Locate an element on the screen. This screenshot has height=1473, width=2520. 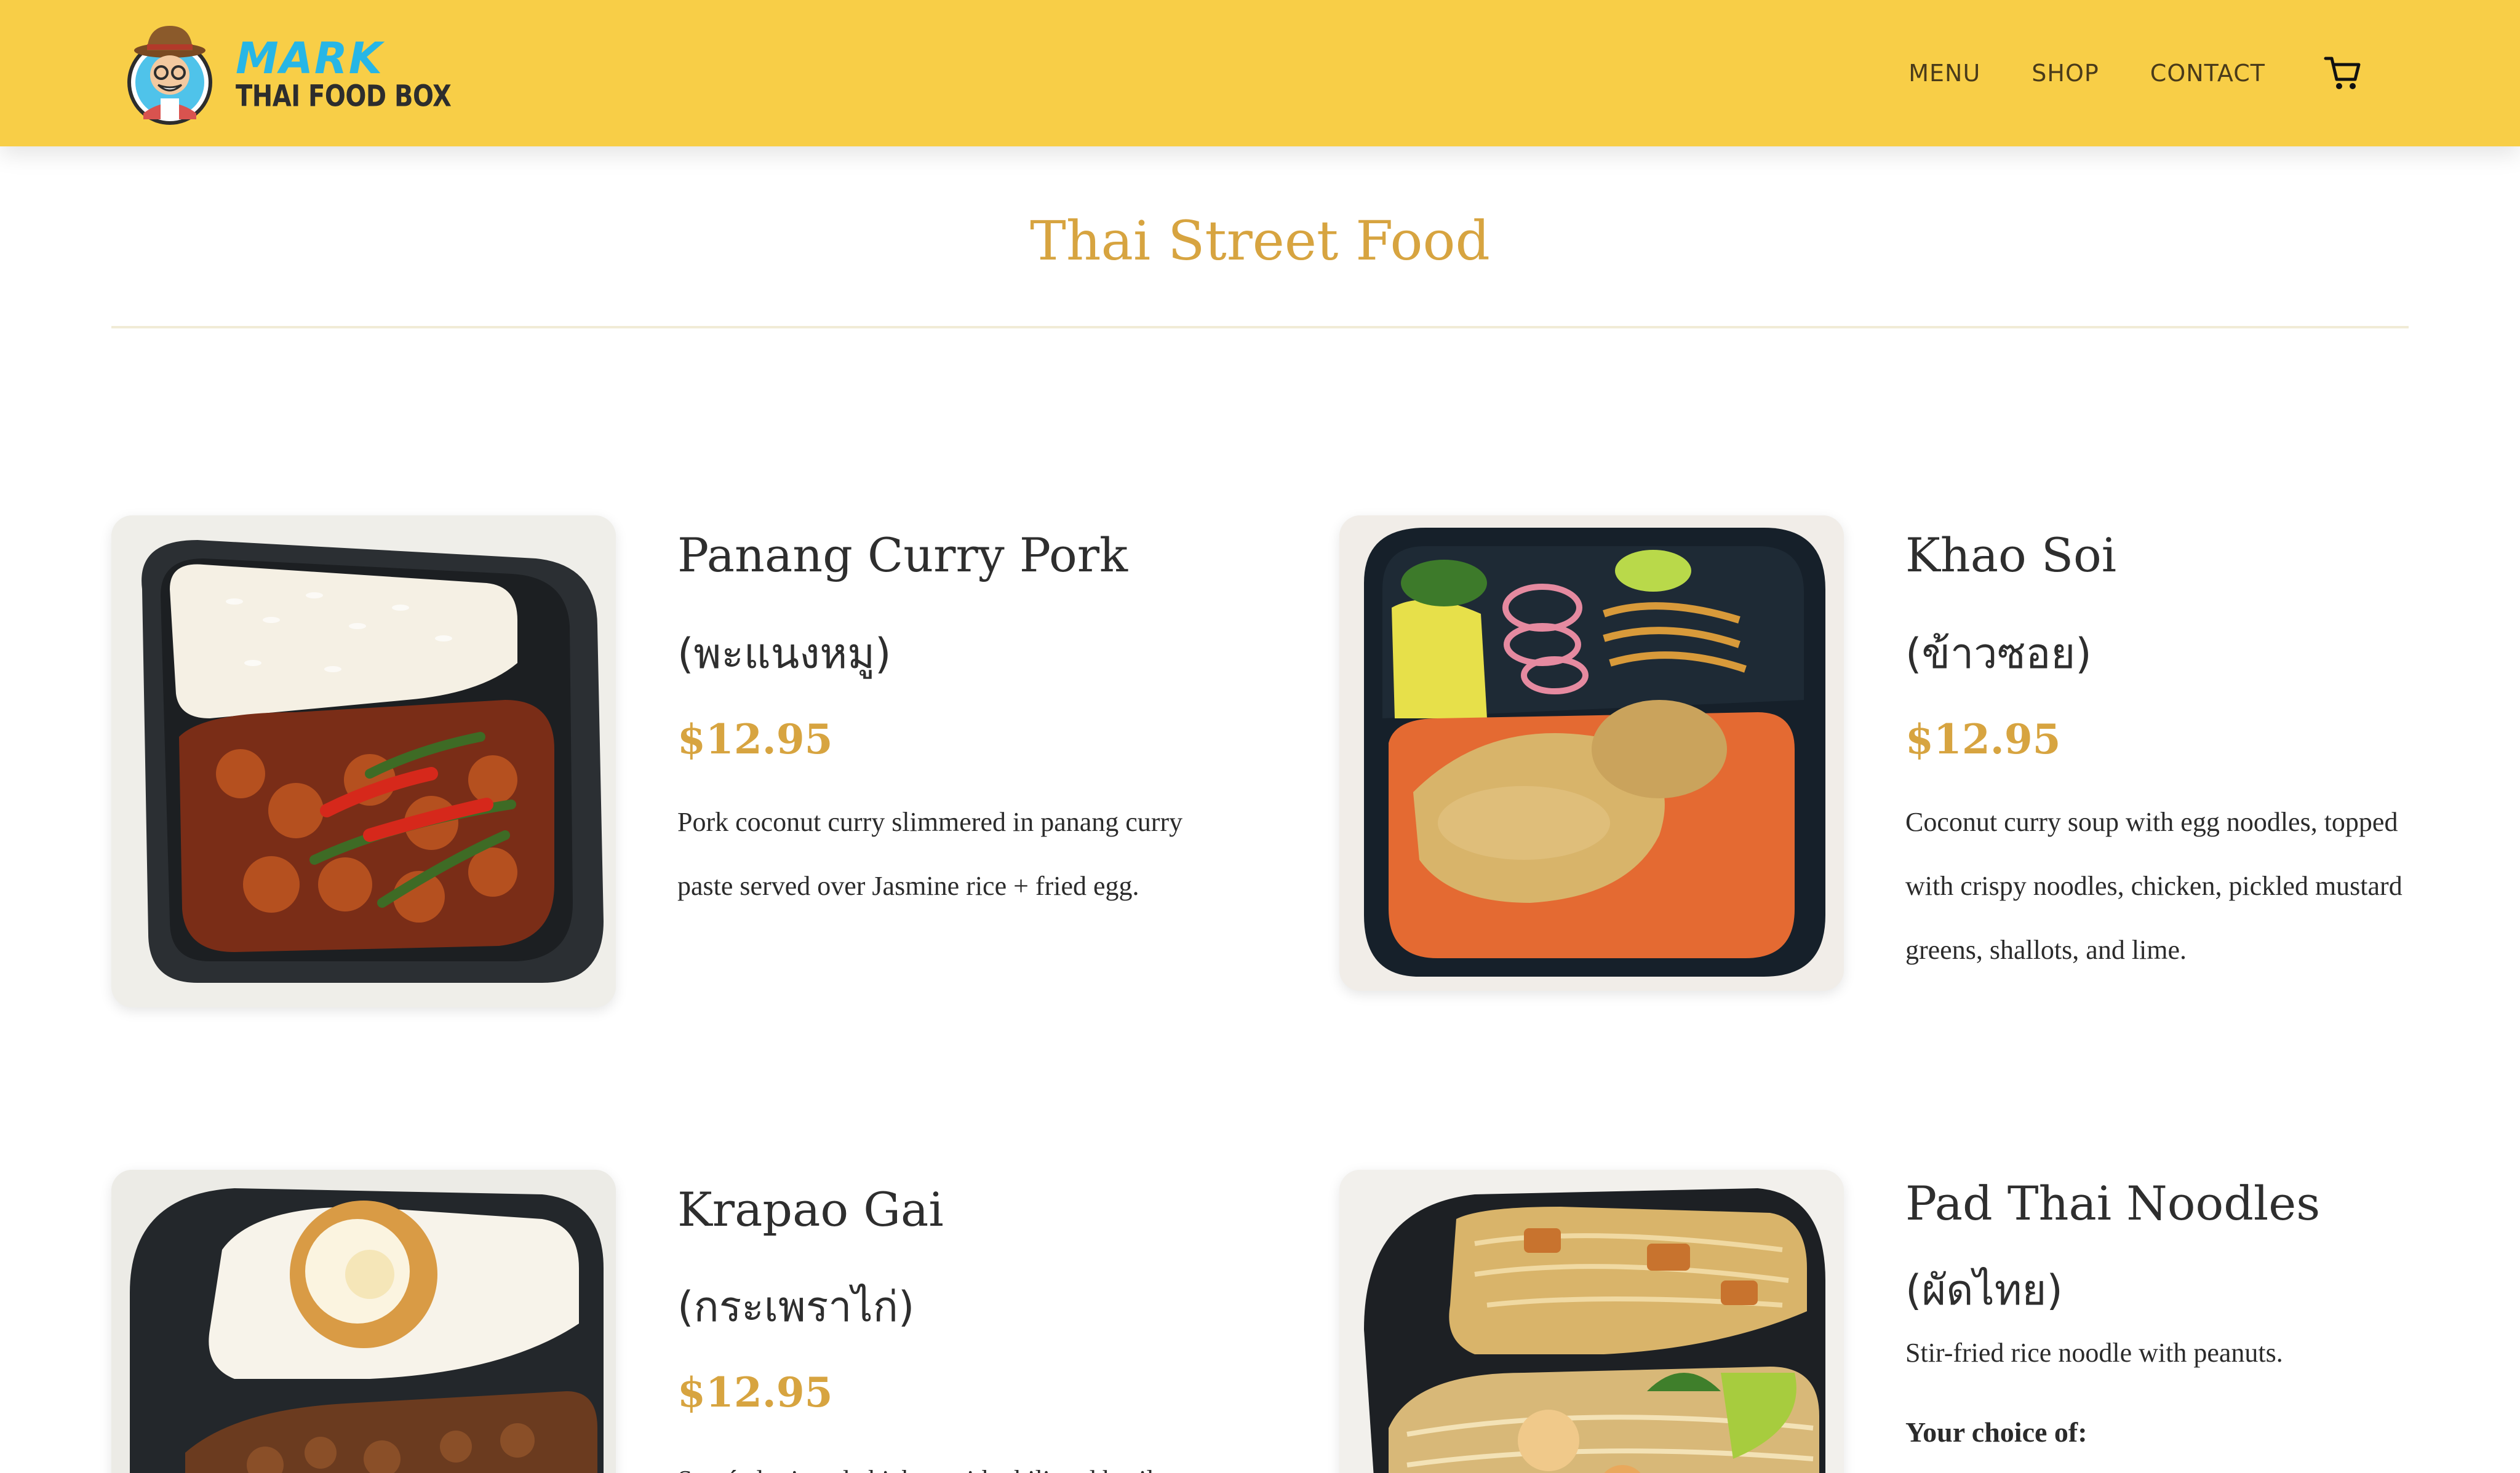
section-title: Thai Street Food is located at coordinates (1260, 240).